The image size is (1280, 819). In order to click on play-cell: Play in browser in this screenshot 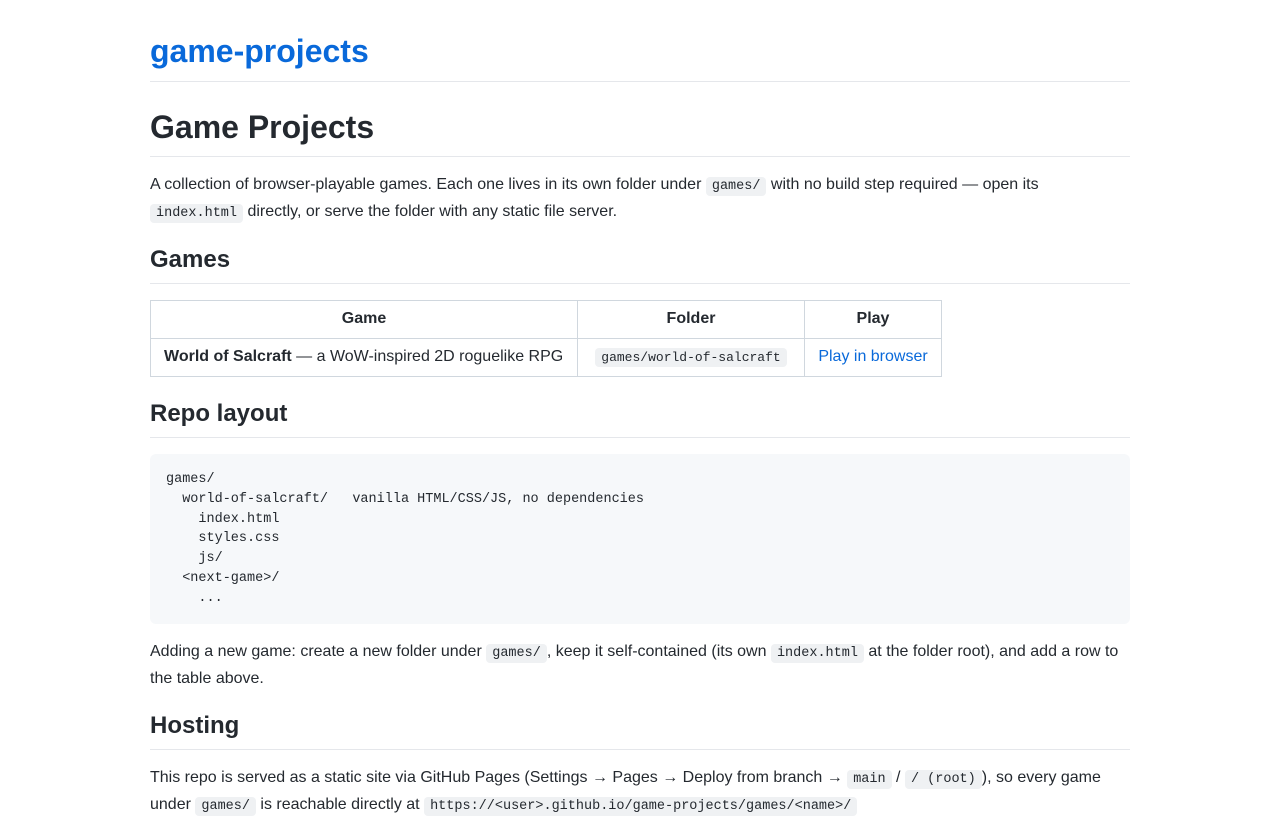, I will do `click(873, 357)`.